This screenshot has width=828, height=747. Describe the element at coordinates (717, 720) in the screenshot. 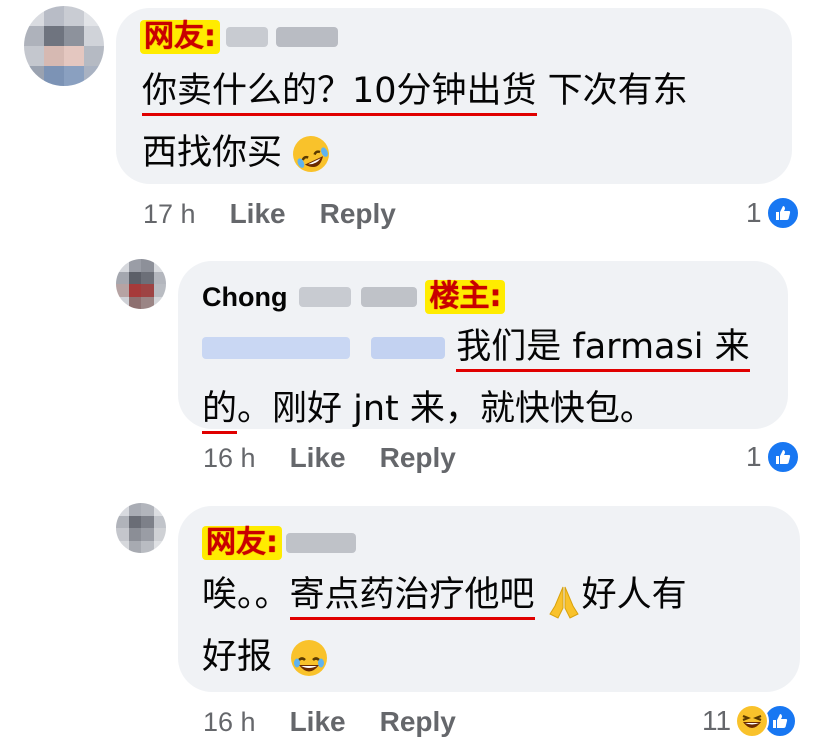

I see `reaction-count: 11` at that location.